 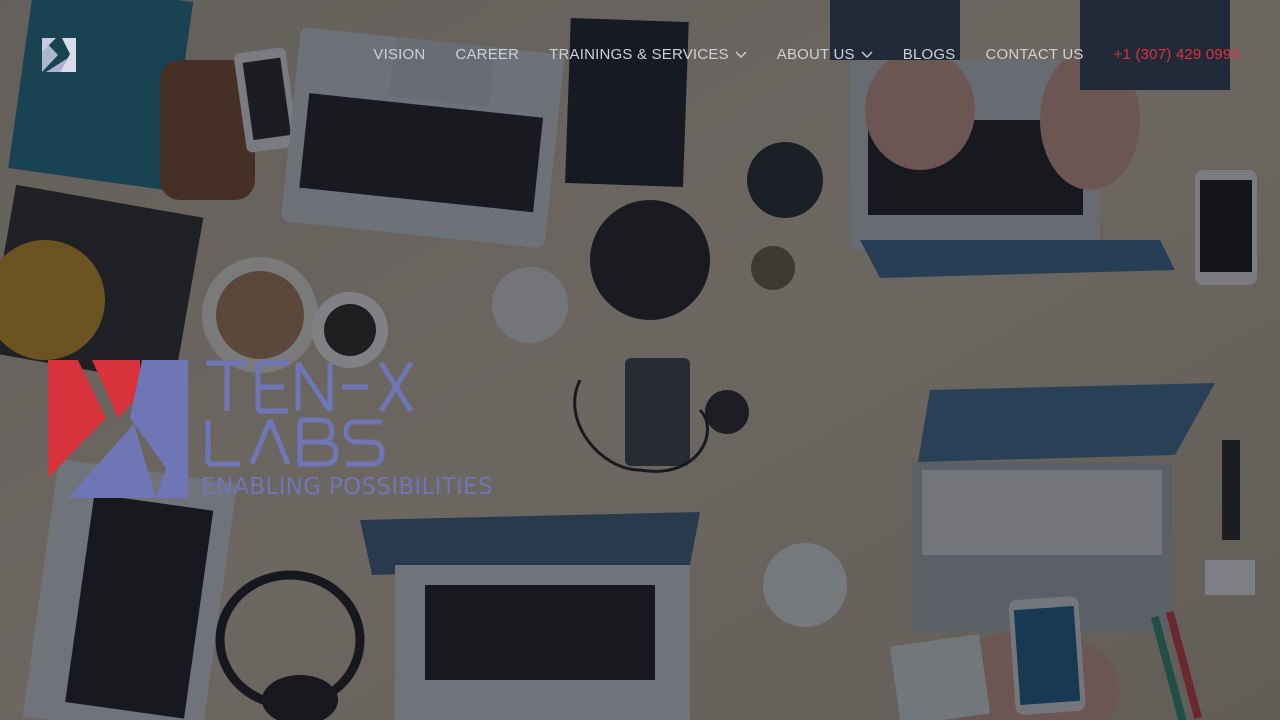 I want to click on tenx-logo-icon, so click(x=59, y=55).